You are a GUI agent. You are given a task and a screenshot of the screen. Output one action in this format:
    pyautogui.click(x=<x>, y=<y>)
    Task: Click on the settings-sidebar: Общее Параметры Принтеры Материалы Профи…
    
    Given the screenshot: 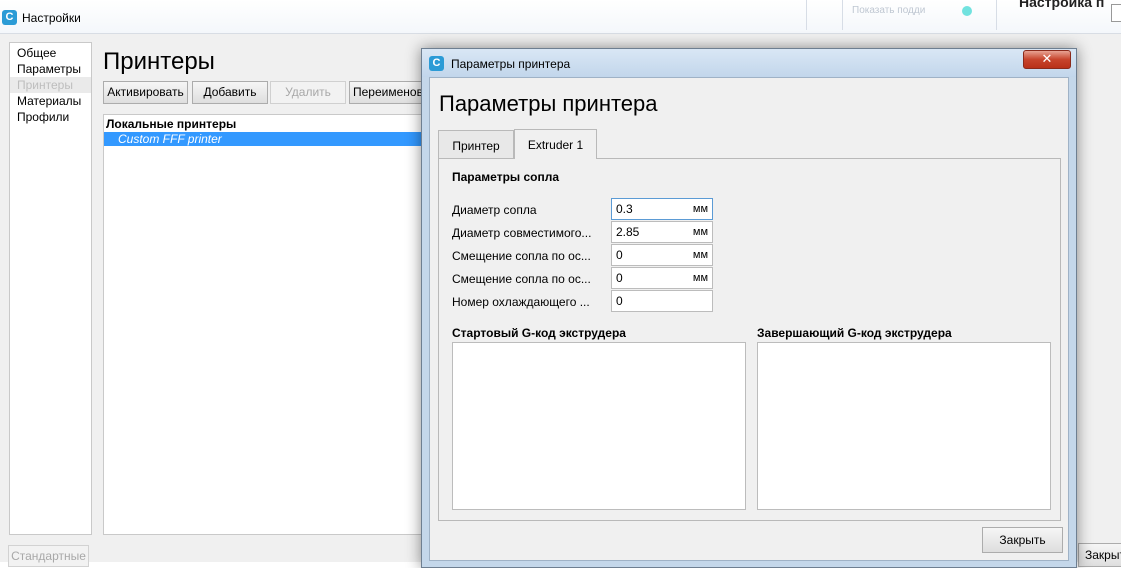 What is the action you would take?
    pyautogui.click(x=50, y=288)
    